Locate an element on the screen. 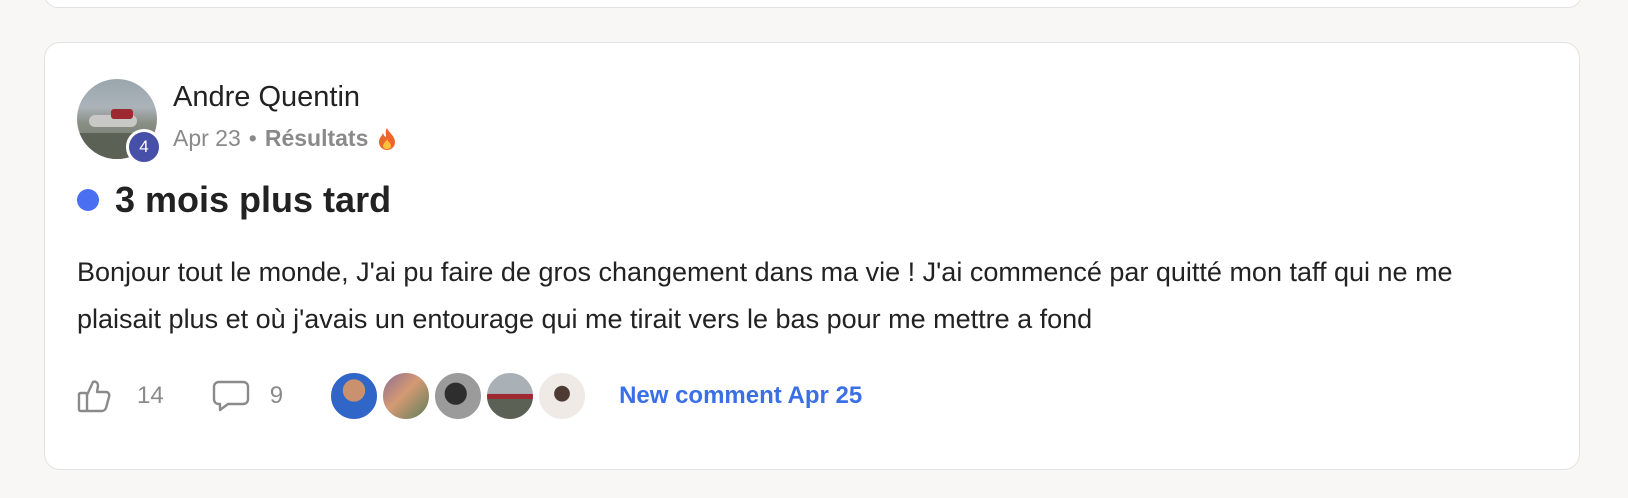  level-badge: 4 is located at coordinates (144, 147).